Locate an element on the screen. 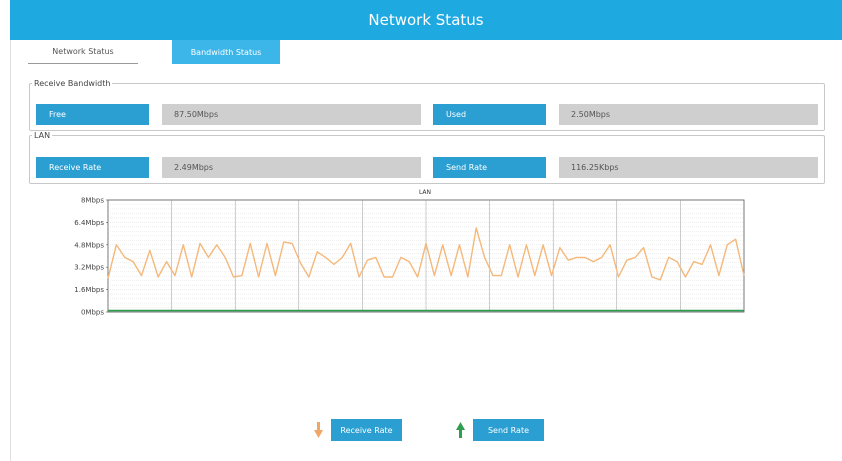 Image resolution: width=842 pixels, height=461 pixels. y-tick-label: 1.6Mbps is located at coordinates (89, 290).